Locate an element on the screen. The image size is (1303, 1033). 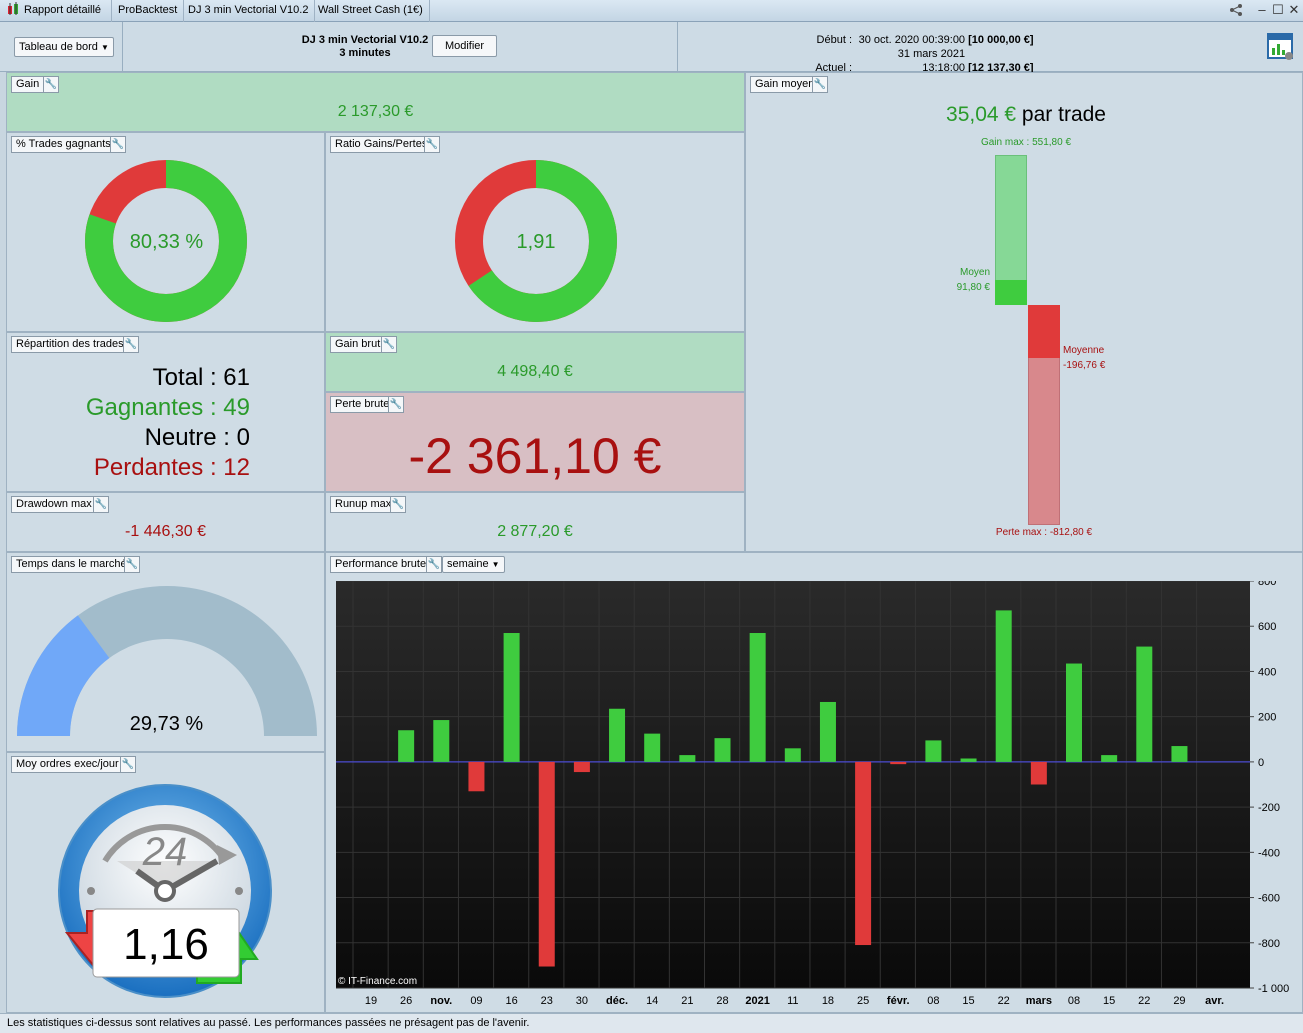
gross-gain-panel: Gain brut 🔧 4 498,40 € is located at coordinates (535, 362).